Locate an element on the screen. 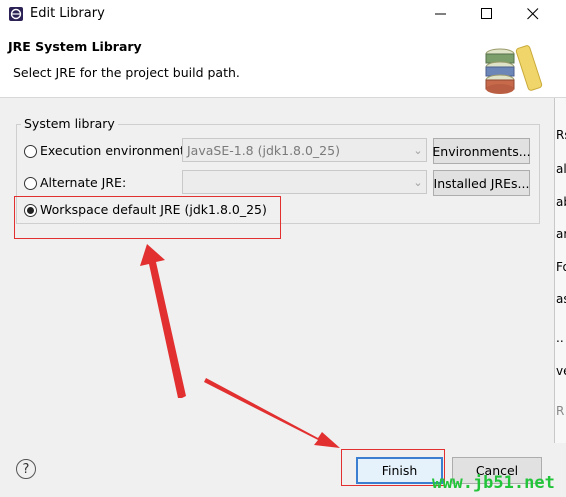 The height and width of the screenshot is (497, 566). panel-fragment: R is located at coordinates (560, 411).